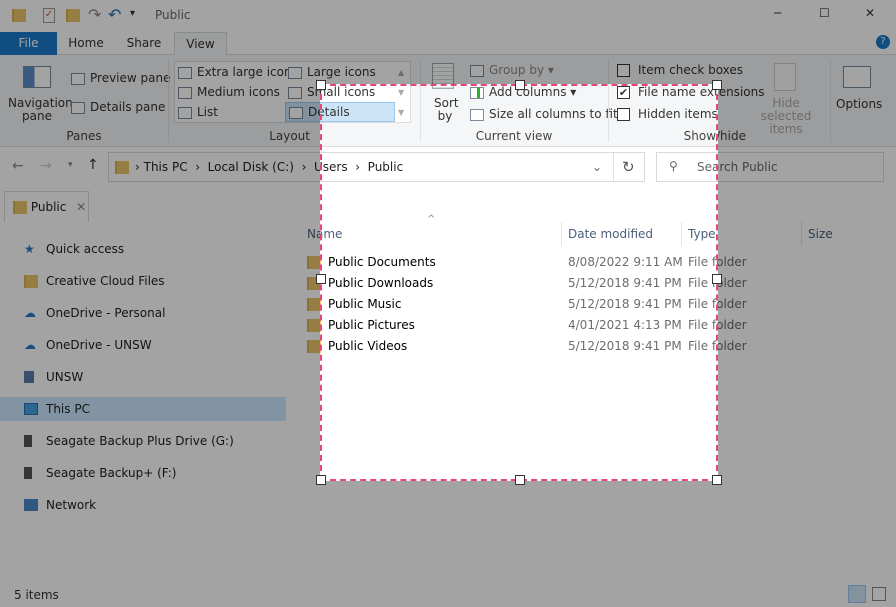  What do you see at coordinates (401, 93) in the screenshot?
I see `gallery-scroll-buttons: ▲ ▼ ▼` at bounding box center [401, 93].